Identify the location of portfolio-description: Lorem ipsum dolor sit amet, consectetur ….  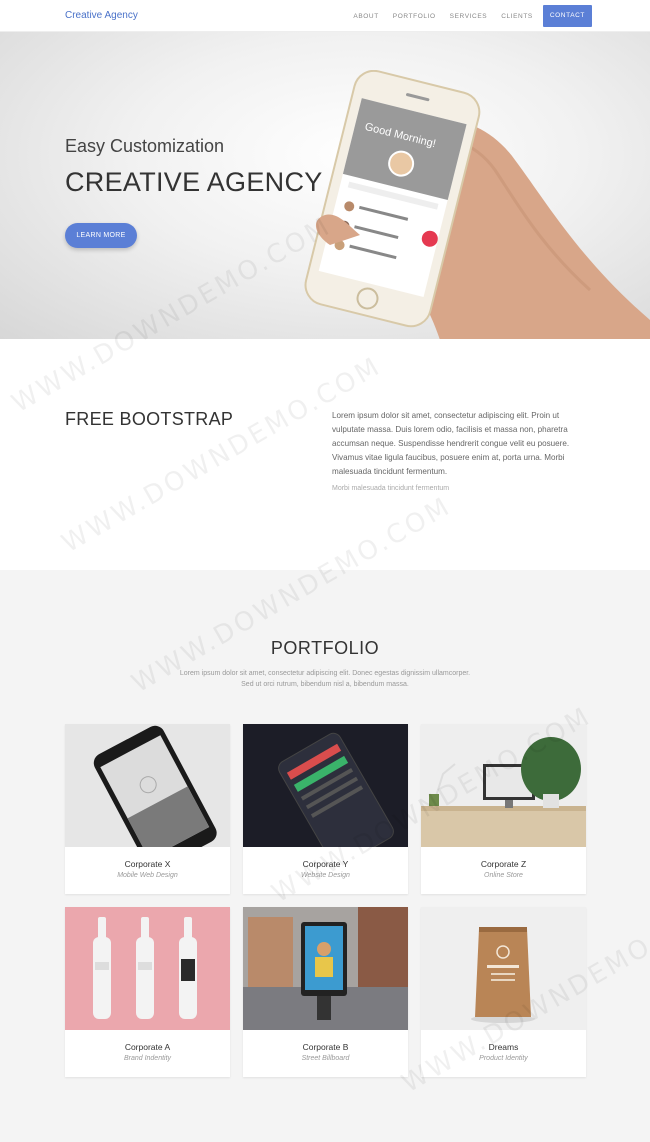
(325, 679).